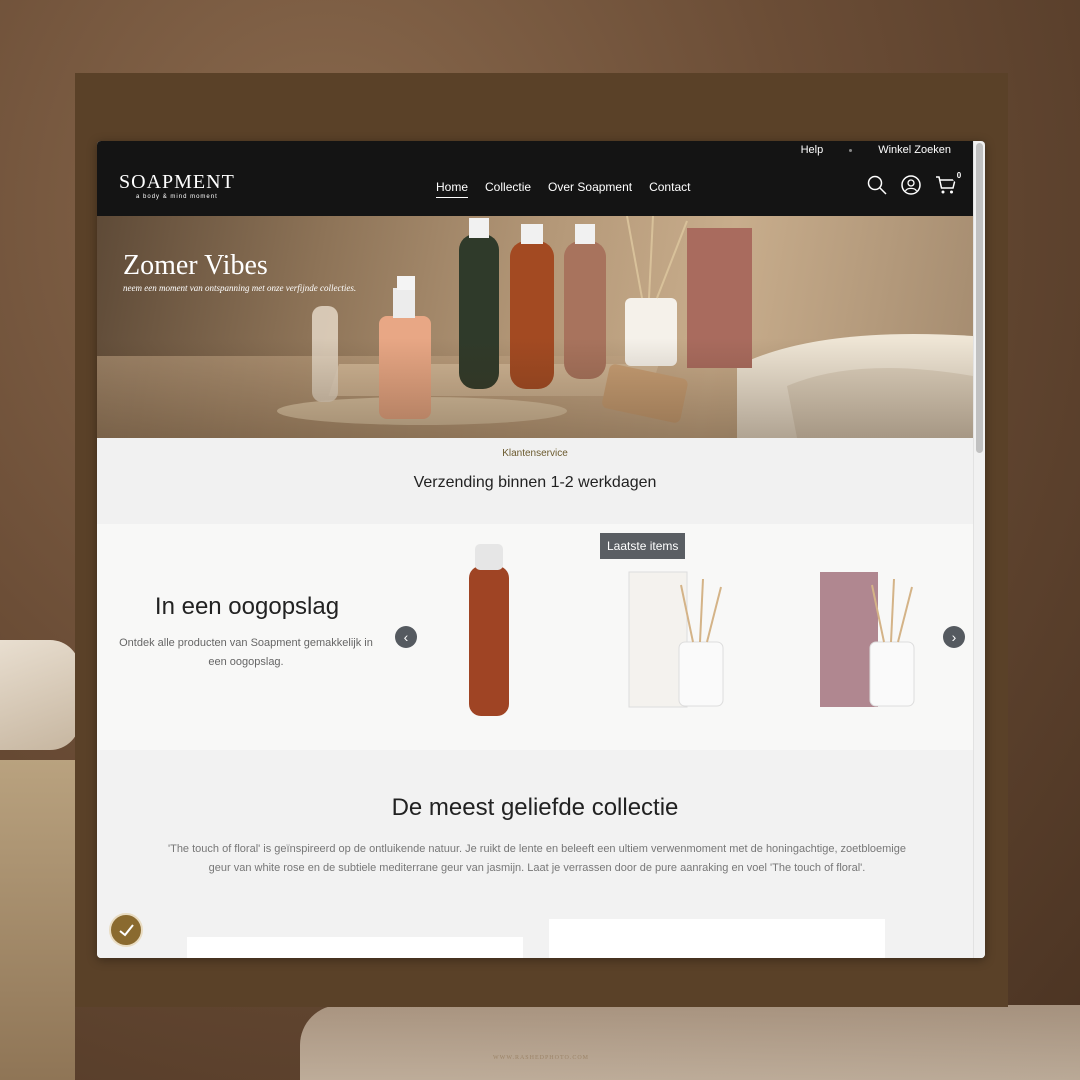 Image resolution: width=1080 pixels, height=1080 pixels. Describe the element at coordinates (177, 182) in the screenshot. I see `brand-name: SOAPMENT` at that location.